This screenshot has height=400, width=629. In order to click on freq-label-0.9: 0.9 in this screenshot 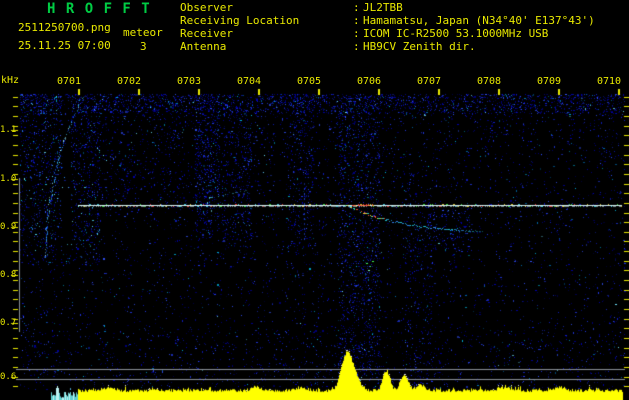, I will do `click(8, 227)`.